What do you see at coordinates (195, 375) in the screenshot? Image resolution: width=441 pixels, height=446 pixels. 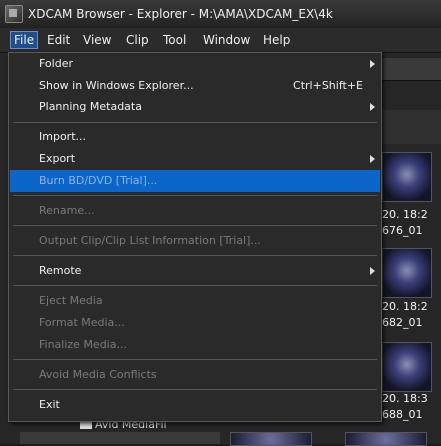 I see `menu-item-avoid-conflicts: Avoid Media Conflicts` at bounding box center [195, 375].